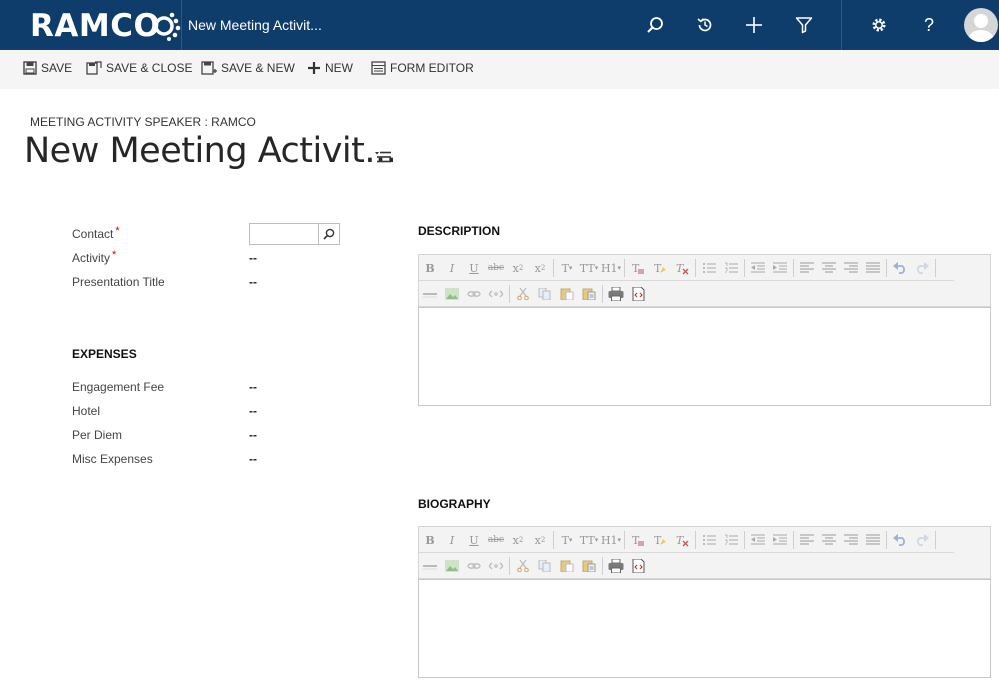 This screenshot has width=999, height=684. I want to click on biography-text-area, so click(704, 628).